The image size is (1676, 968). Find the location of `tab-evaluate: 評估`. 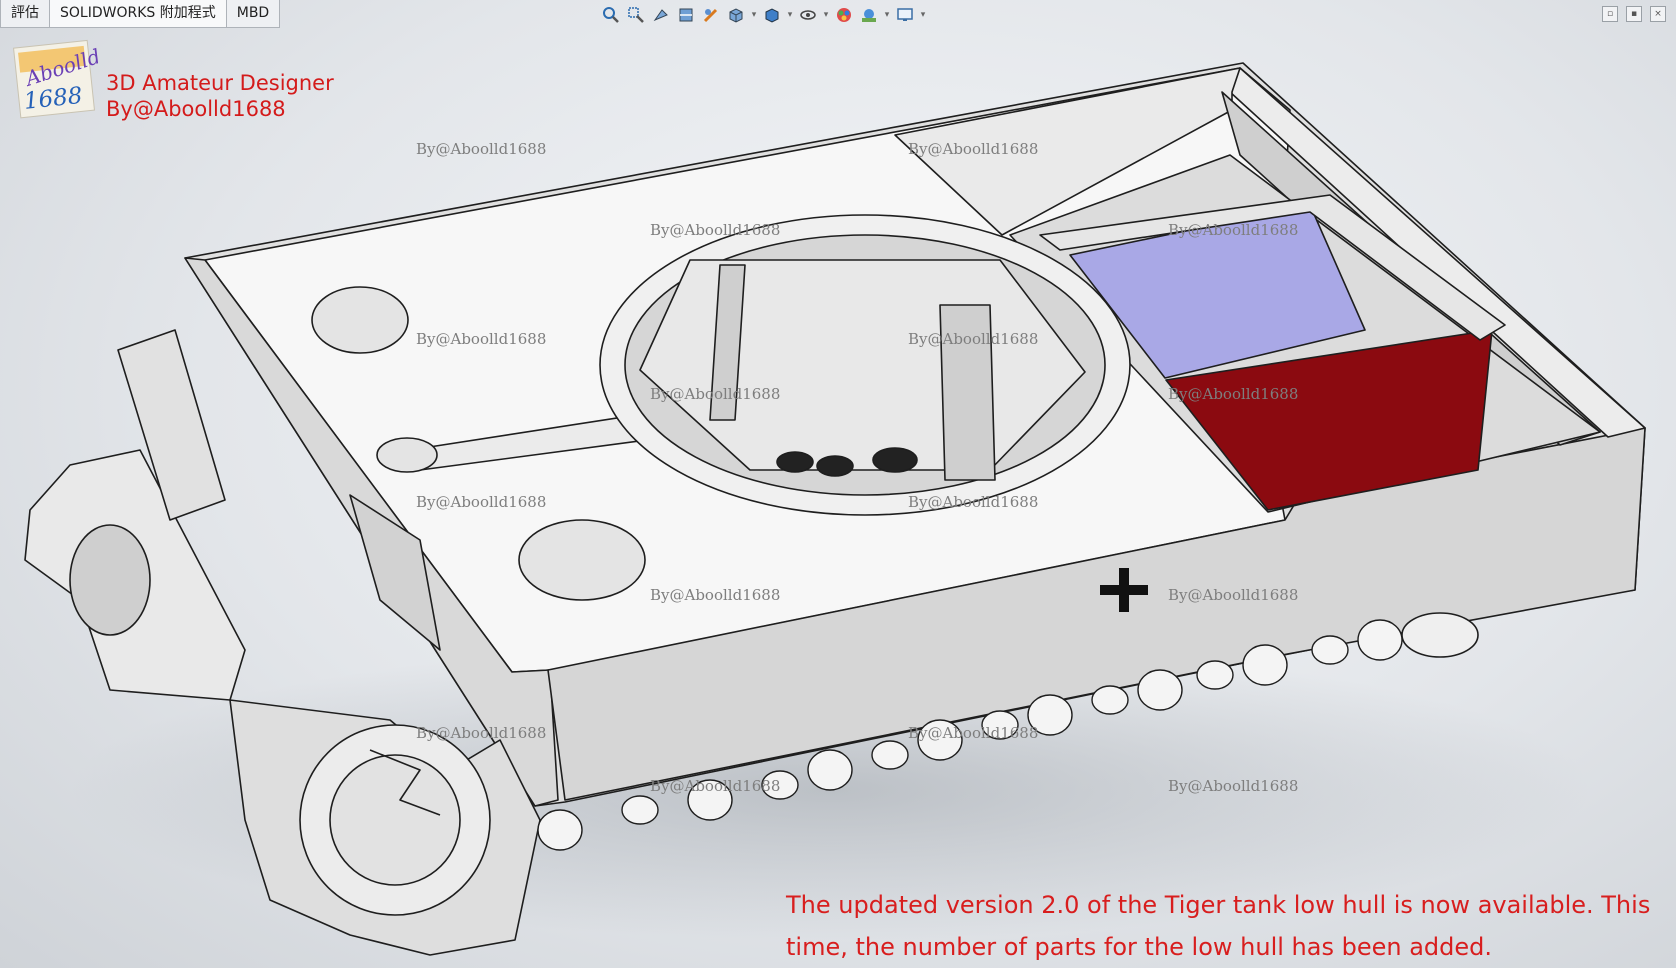

tab-evaluate: 評估 is located at coordinates (25, 14).